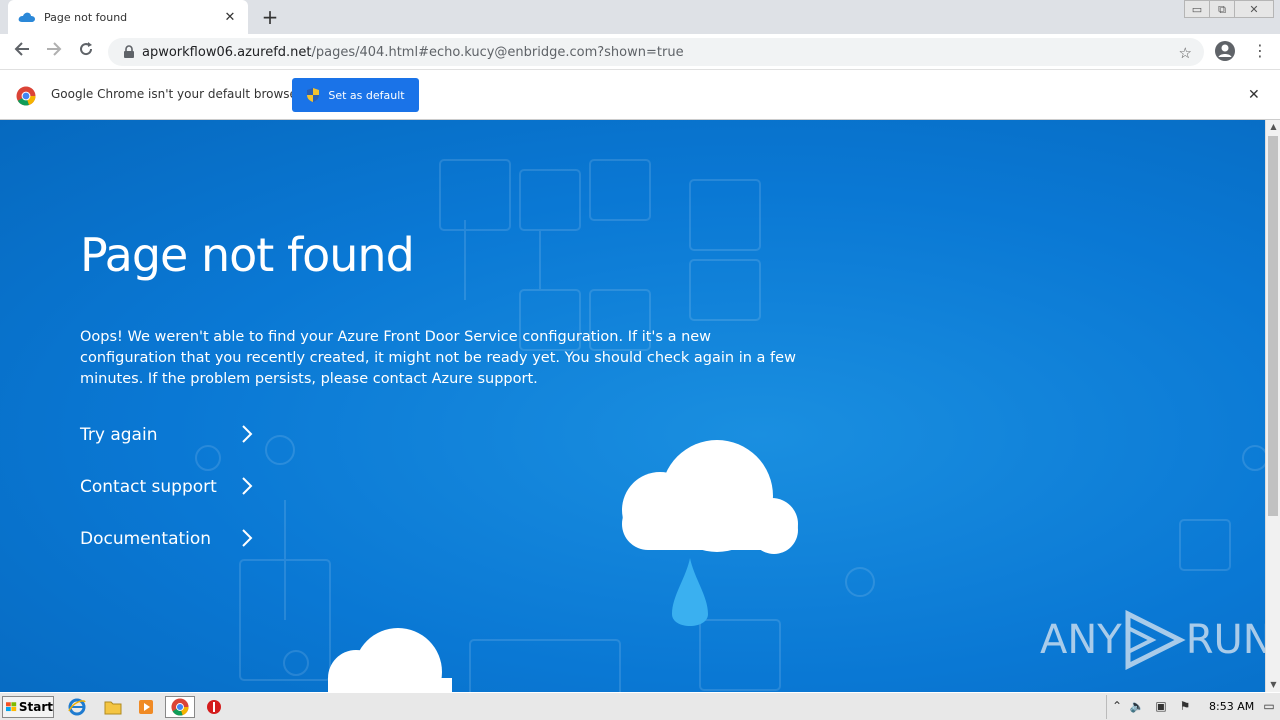  Describe the element at coordinates (1260, 51) in the screenshot. I see `menu-button: ⋮` at that location.